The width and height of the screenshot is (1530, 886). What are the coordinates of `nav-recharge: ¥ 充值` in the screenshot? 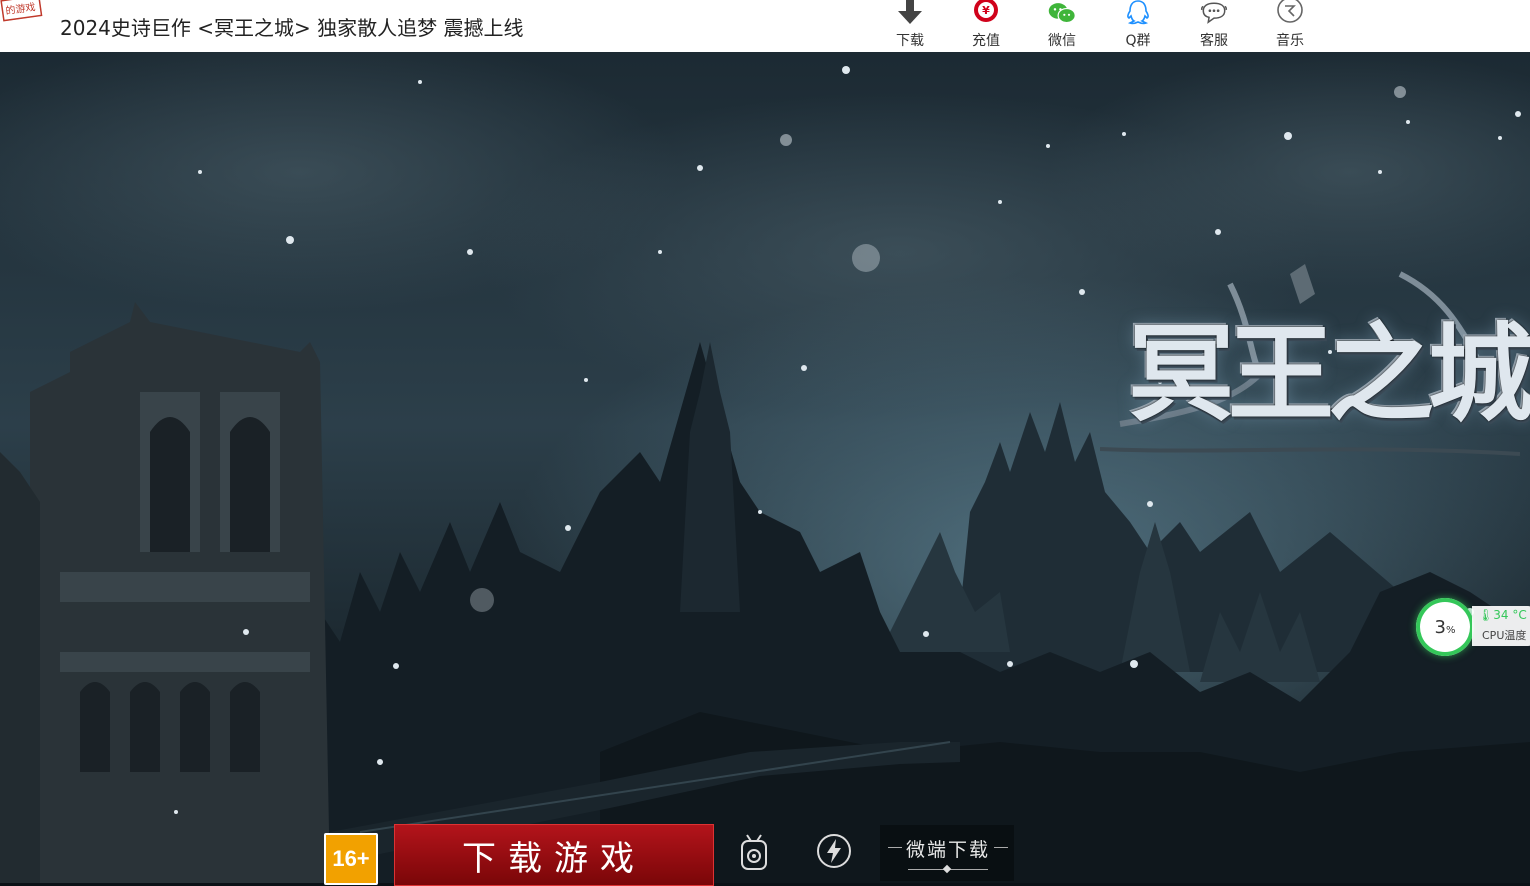 It's located at (986, 26).